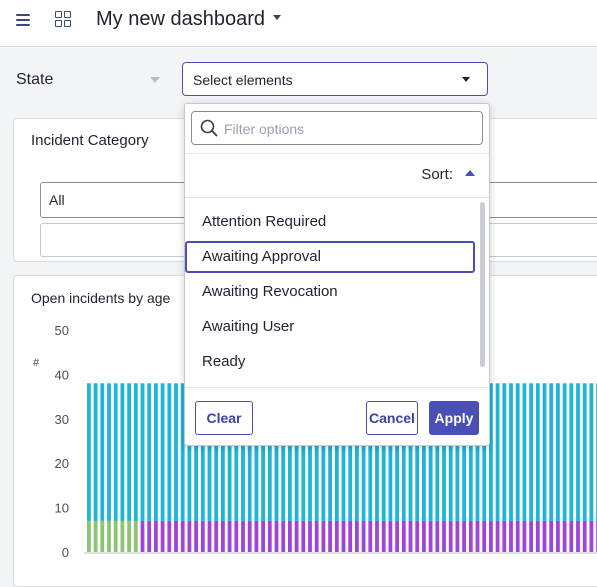 The width and height of the screenshot is (597, 587). What do you see at coordinates (180, 19) in the screenshot?
I see `dashboard-title: My new dashboard` at bounding box center [180, 19].